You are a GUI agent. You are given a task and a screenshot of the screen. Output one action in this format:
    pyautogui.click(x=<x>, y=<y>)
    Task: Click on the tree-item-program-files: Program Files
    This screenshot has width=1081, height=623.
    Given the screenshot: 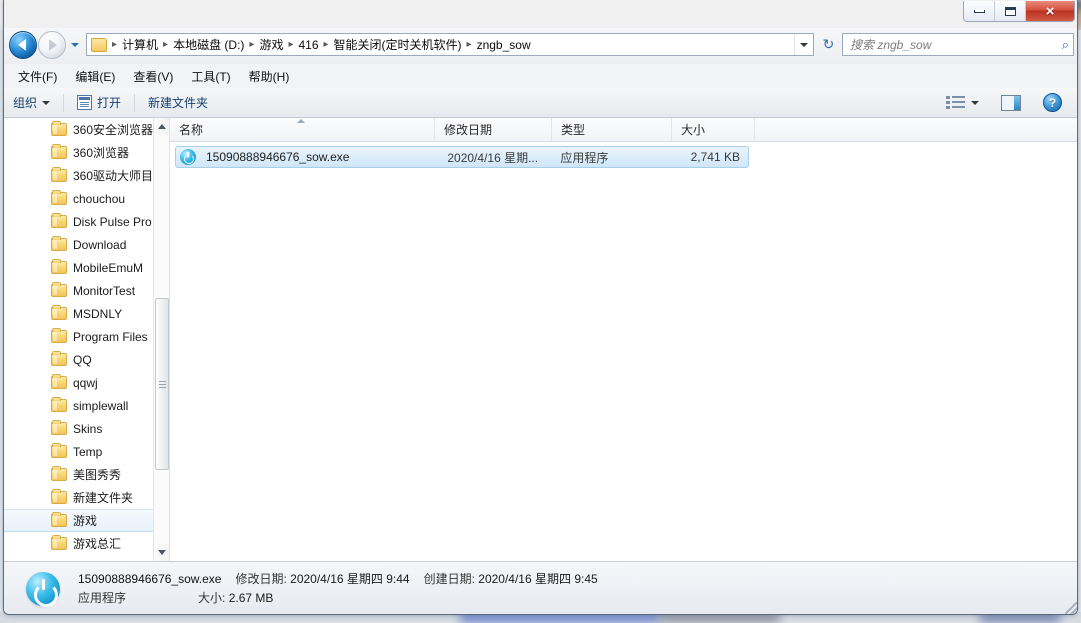 What is the action you would take?
    pyautogui.click(x=79, y=336)
    